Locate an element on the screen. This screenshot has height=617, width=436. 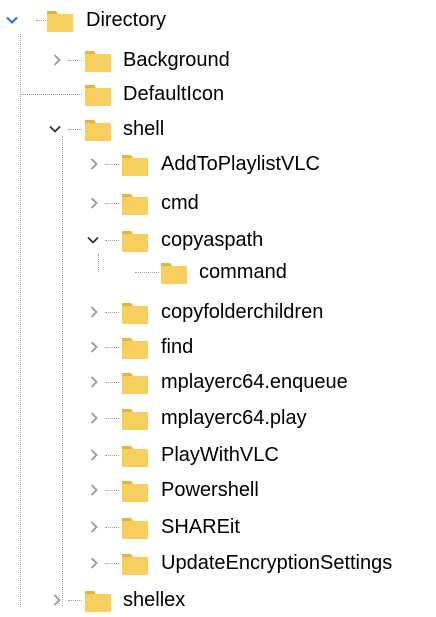
tree-node-label: Powershell is located at coordinates (210, 490).